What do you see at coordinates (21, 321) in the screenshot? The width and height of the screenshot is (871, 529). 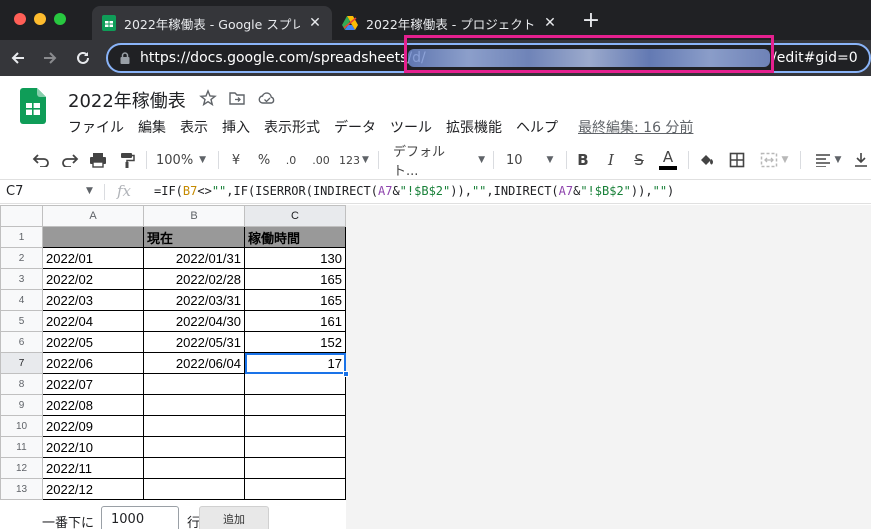 I see `row-header: 5` at bounding box center [21, 321].